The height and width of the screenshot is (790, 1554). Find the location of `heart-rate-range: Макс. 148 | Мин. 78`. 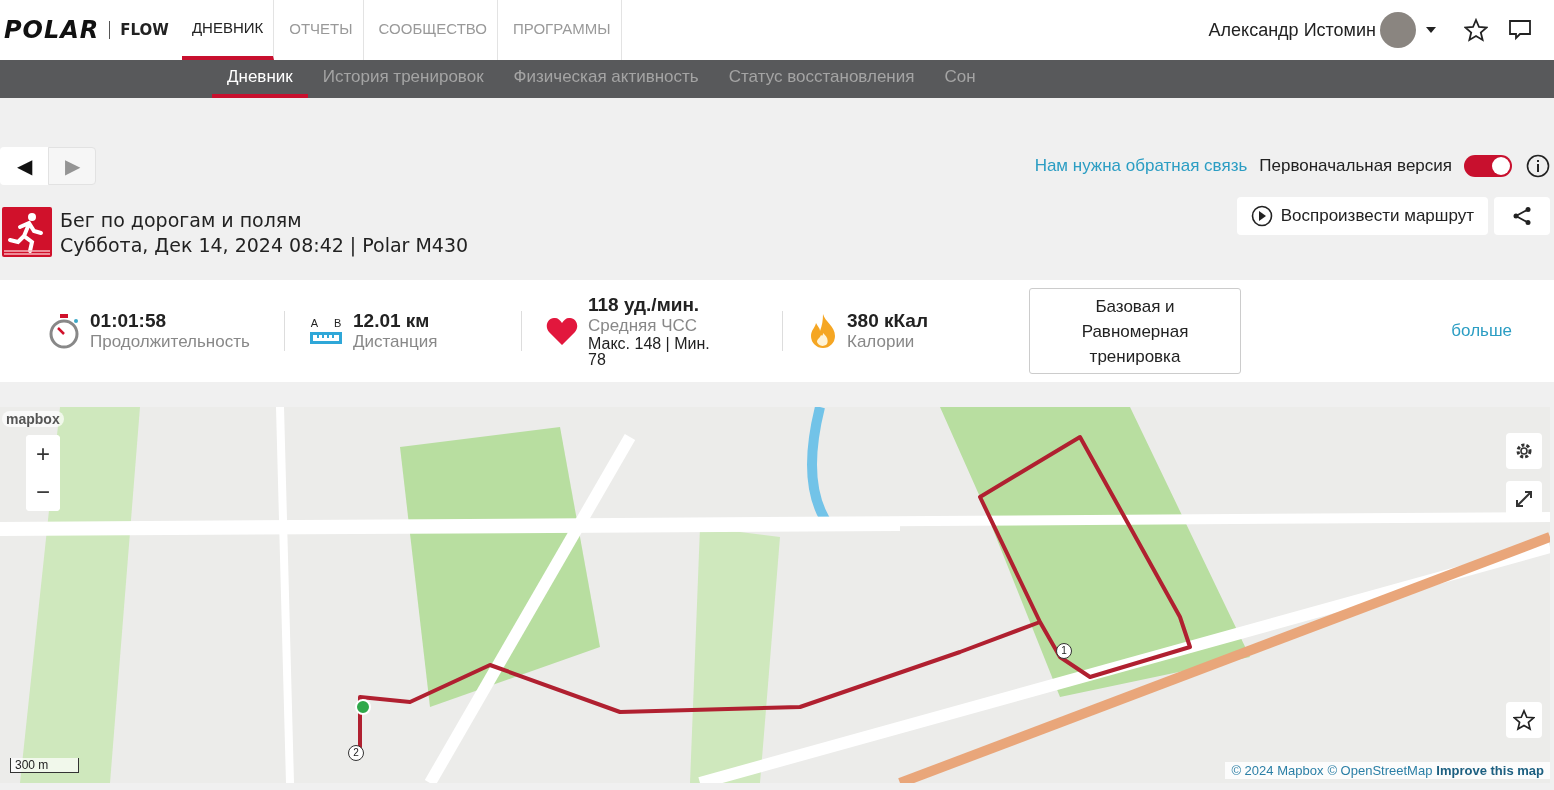

heart-rate-range: Макс. 148 | Мин. 78 is located at coordinates (649, 352).